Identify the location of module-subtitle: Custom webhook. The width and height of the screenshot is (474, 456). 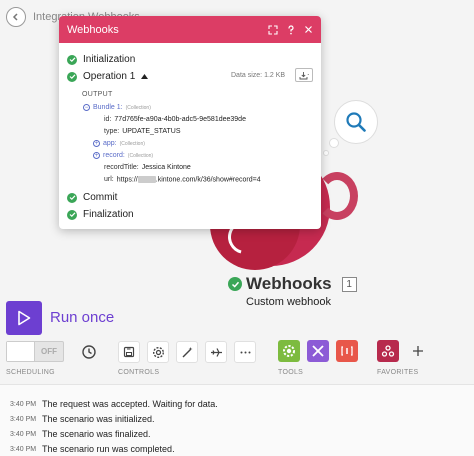
(288, 302).